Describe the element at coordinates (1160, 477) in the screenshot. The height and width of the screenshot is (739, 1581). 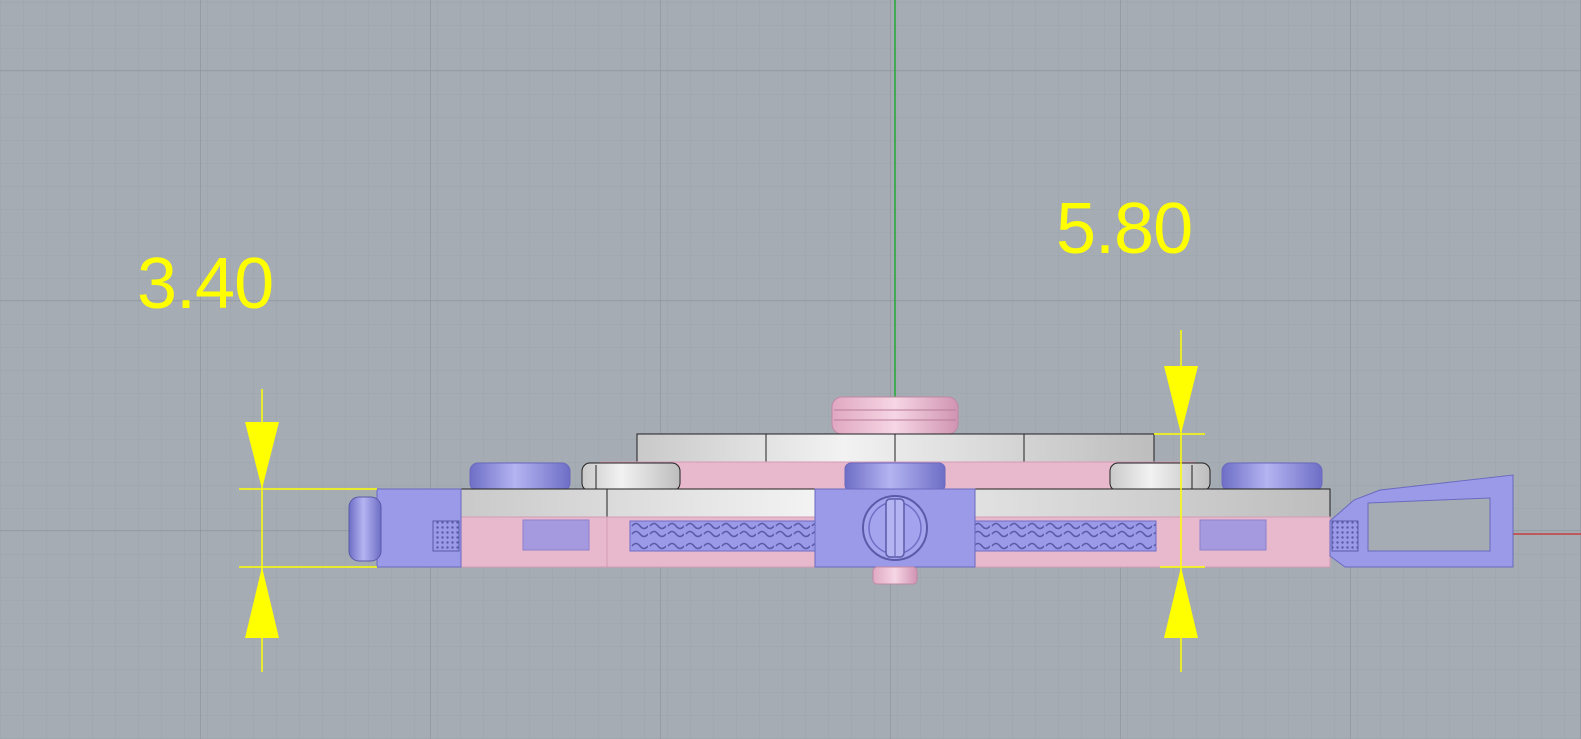
I see `right-inner-bearing` at that location.